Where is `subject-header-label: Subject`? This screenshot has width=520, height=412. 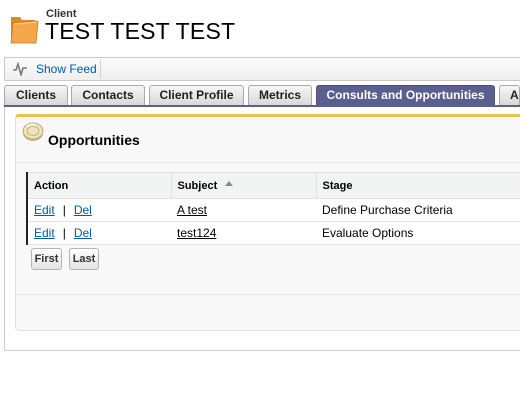 subject-header-label: Subject is located at coordinates (198, 186).